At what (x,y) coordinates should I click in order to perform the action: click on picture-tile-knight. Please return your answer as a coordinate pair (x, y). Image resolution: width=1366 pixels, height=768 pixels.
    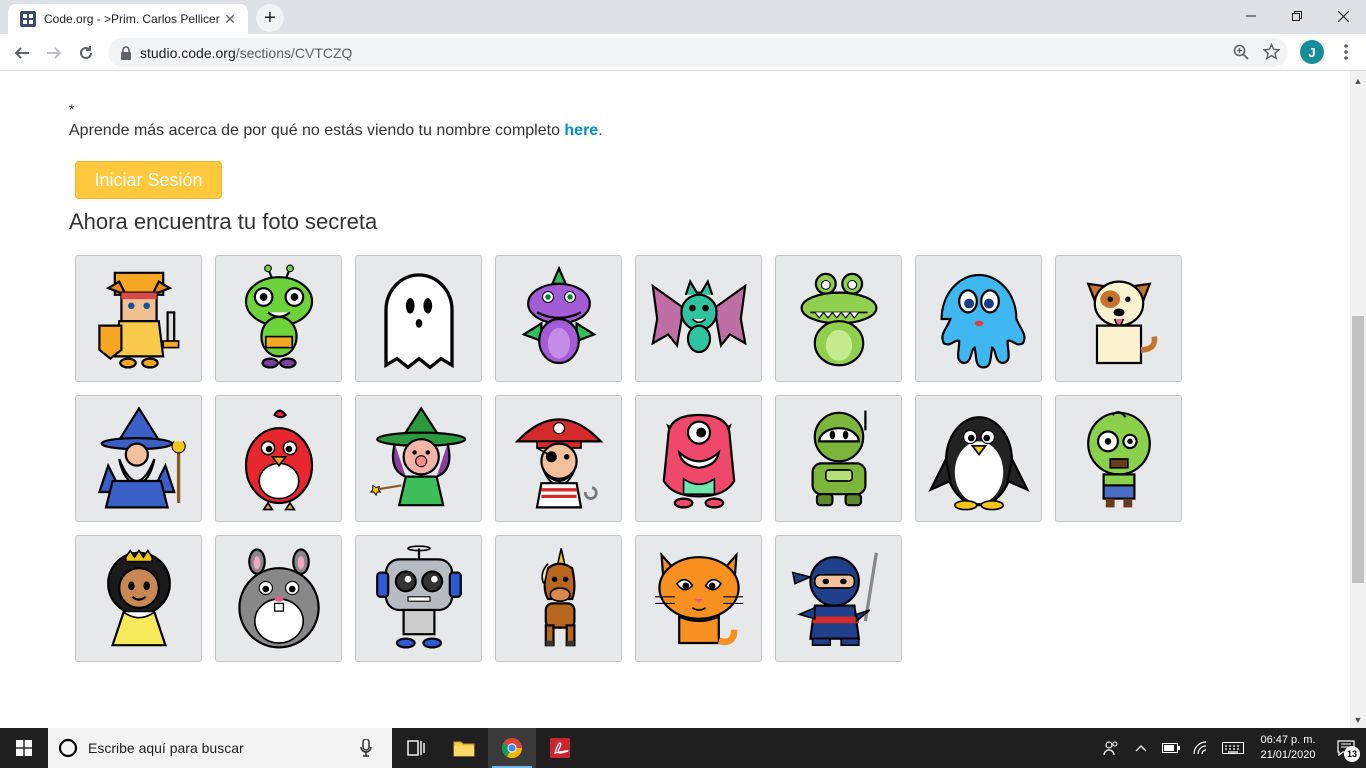
    Looking at the image, I should click on (138, 318).